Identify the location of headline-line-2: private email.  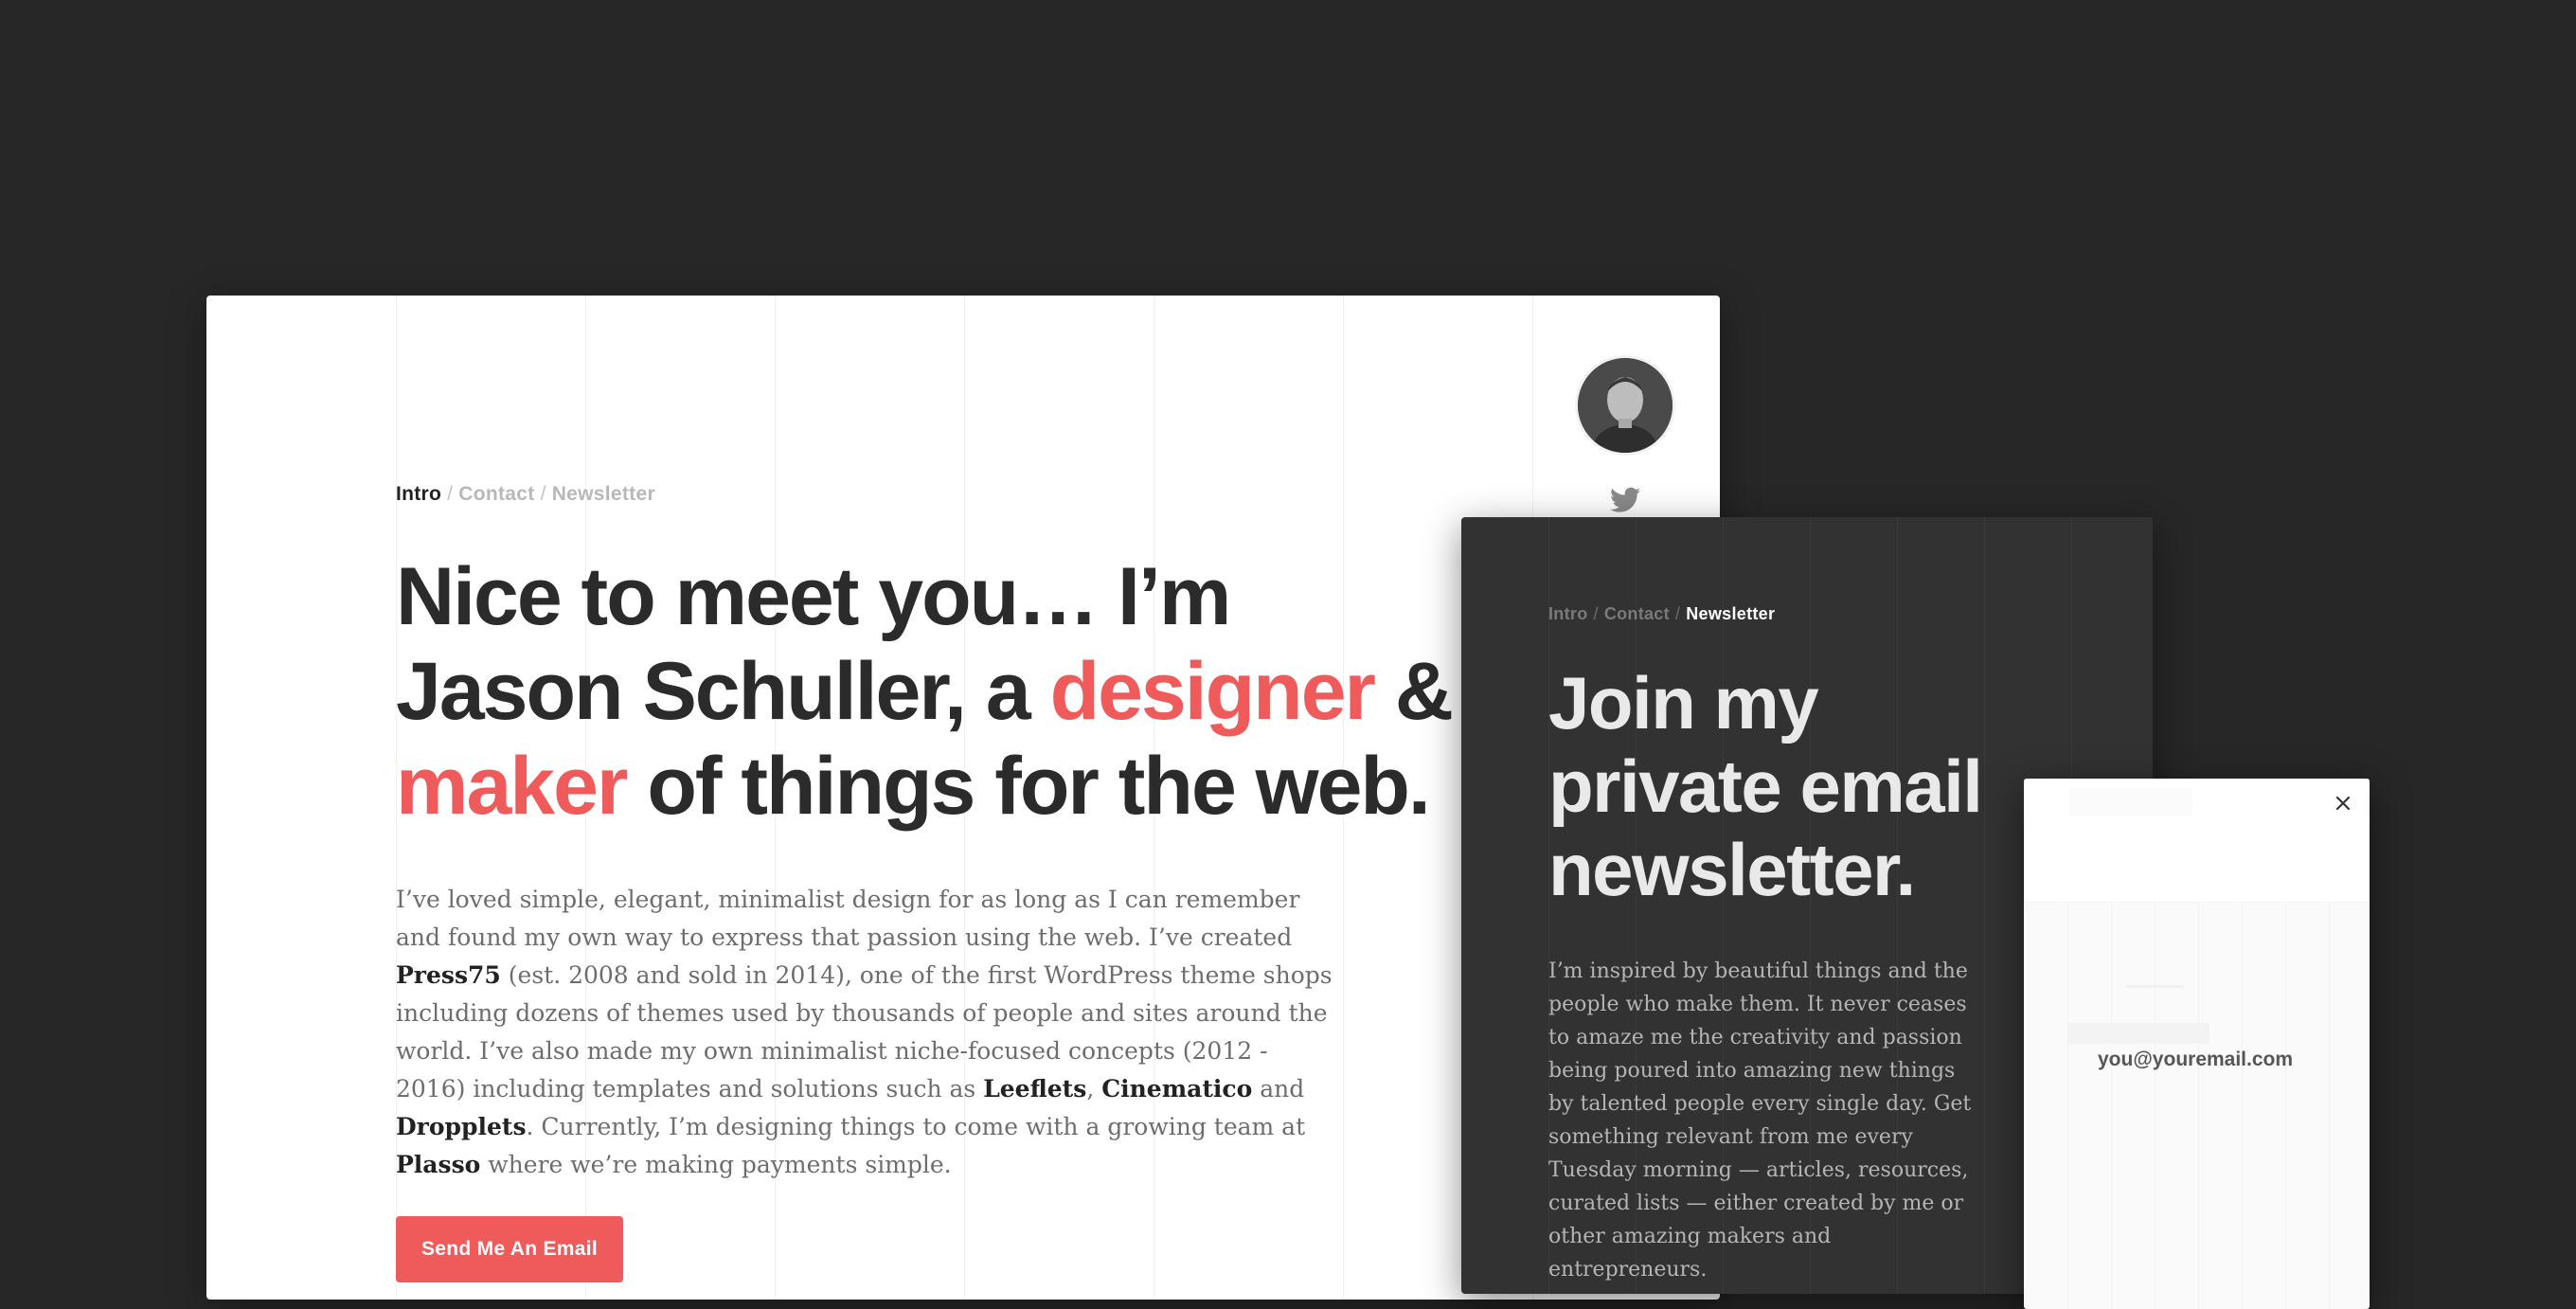
(1765, 786).